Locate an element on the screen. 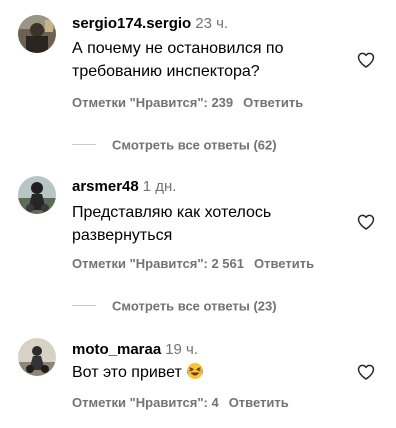  likes-count: Отметки "Нравится": 4 is located at coordinates (145, 402).